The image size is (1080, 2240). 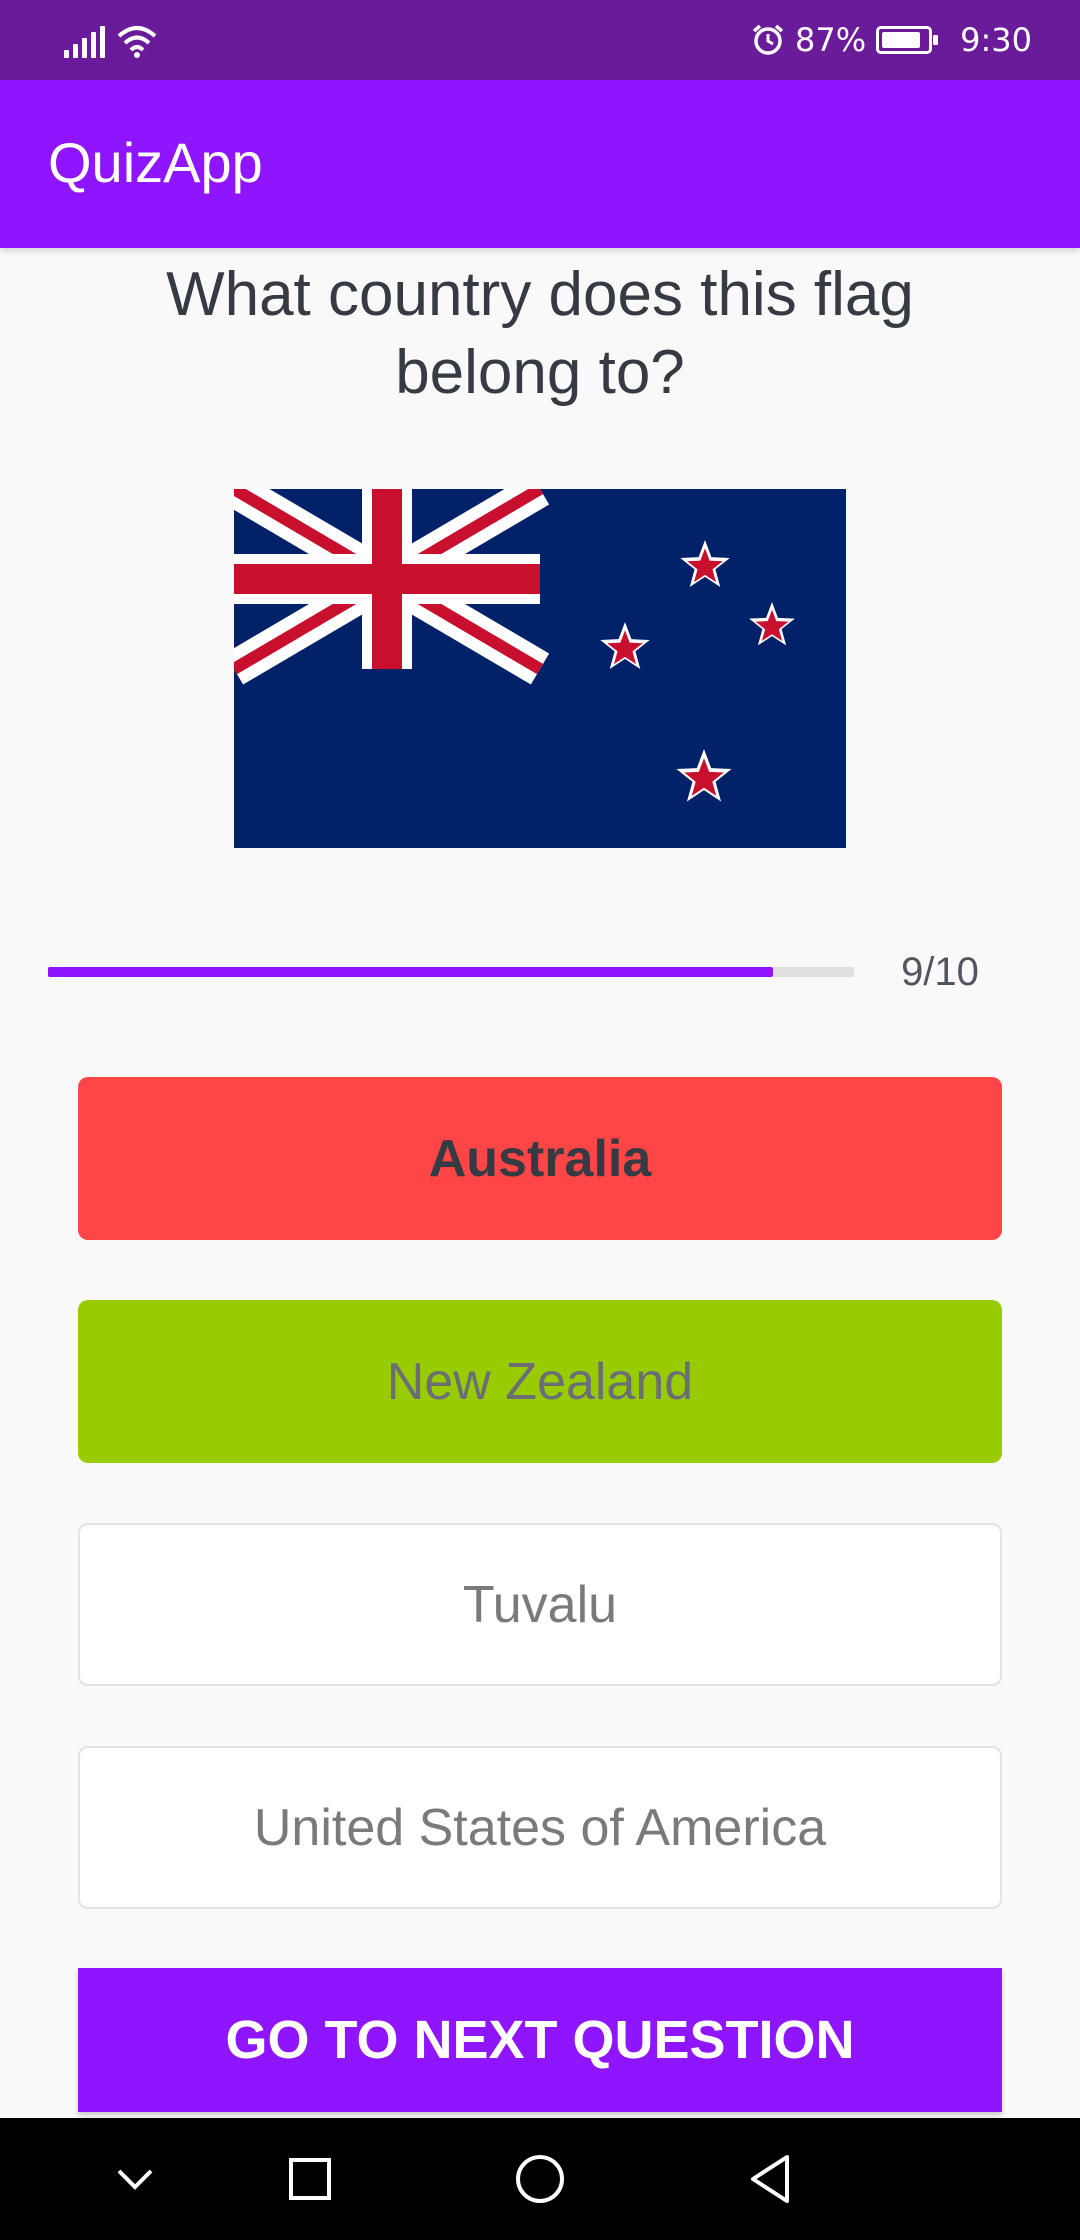 What do you see at coordinates (540, 164) in the screenshot?
I see `app-bar: QuizApp` at bounding box center [540, 164].